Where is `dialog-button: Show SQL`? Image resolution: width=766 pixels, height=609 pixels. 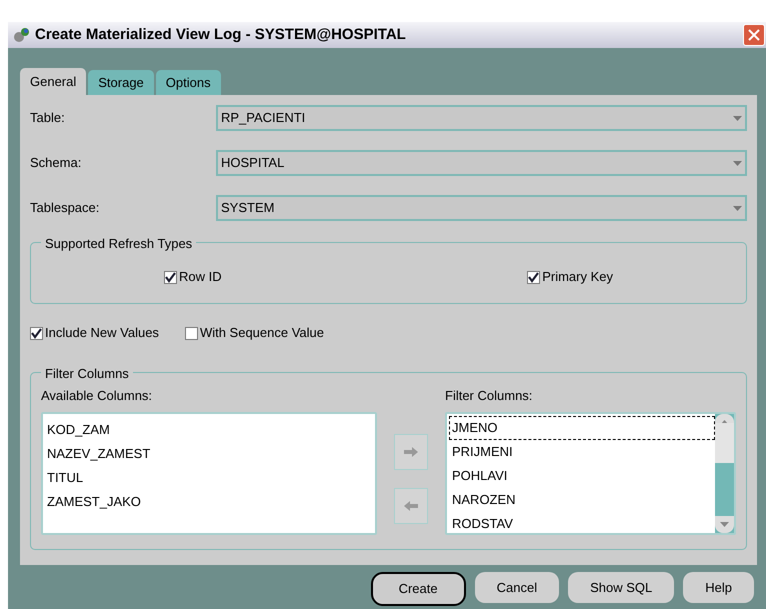 dialog-button: Show SQL is located at coordinates (621, 587).